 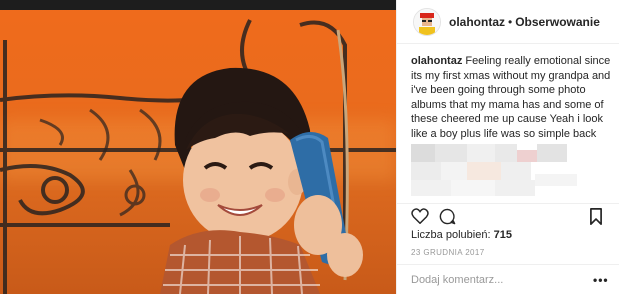 I want to click on user-avatar, so click(x=427, y=22).